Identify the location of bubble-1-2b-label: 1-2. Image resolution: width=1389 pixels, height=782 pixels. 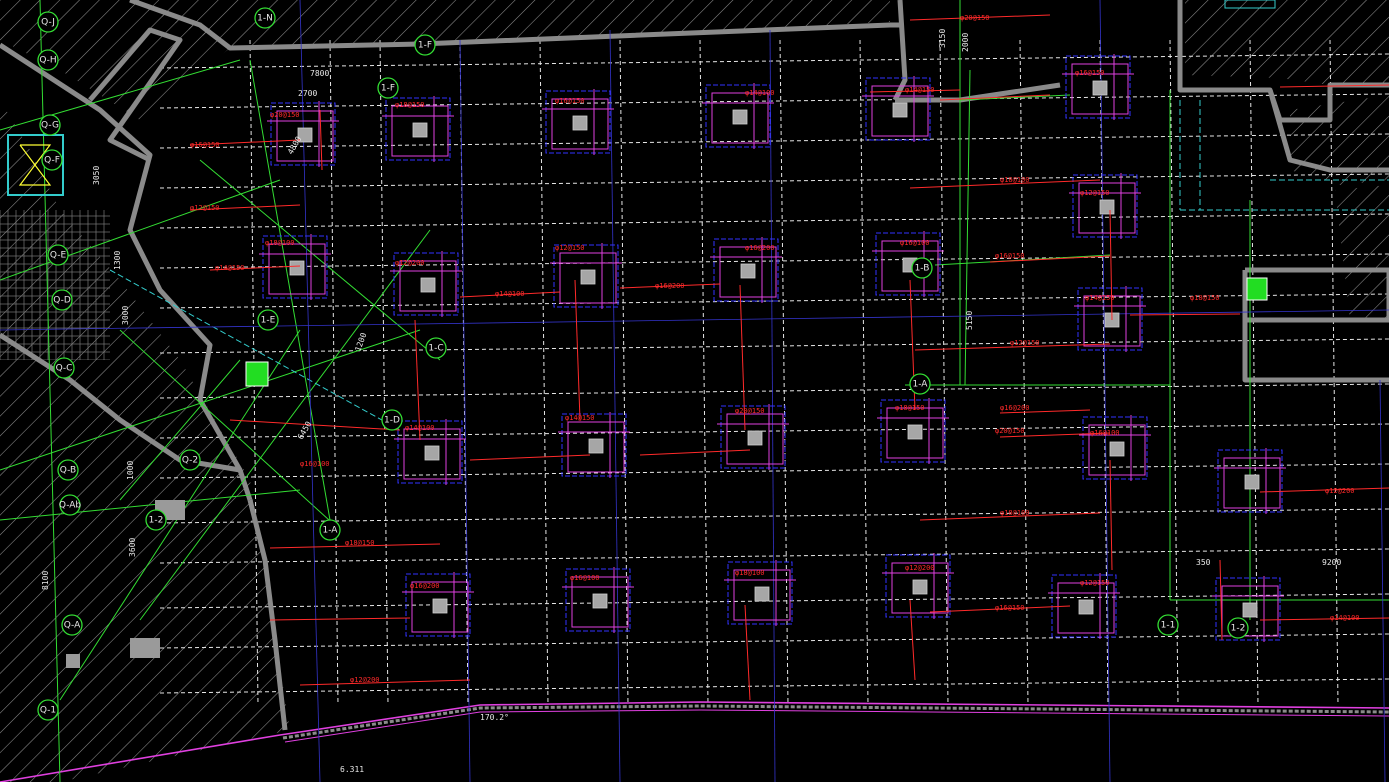
(156, 521).